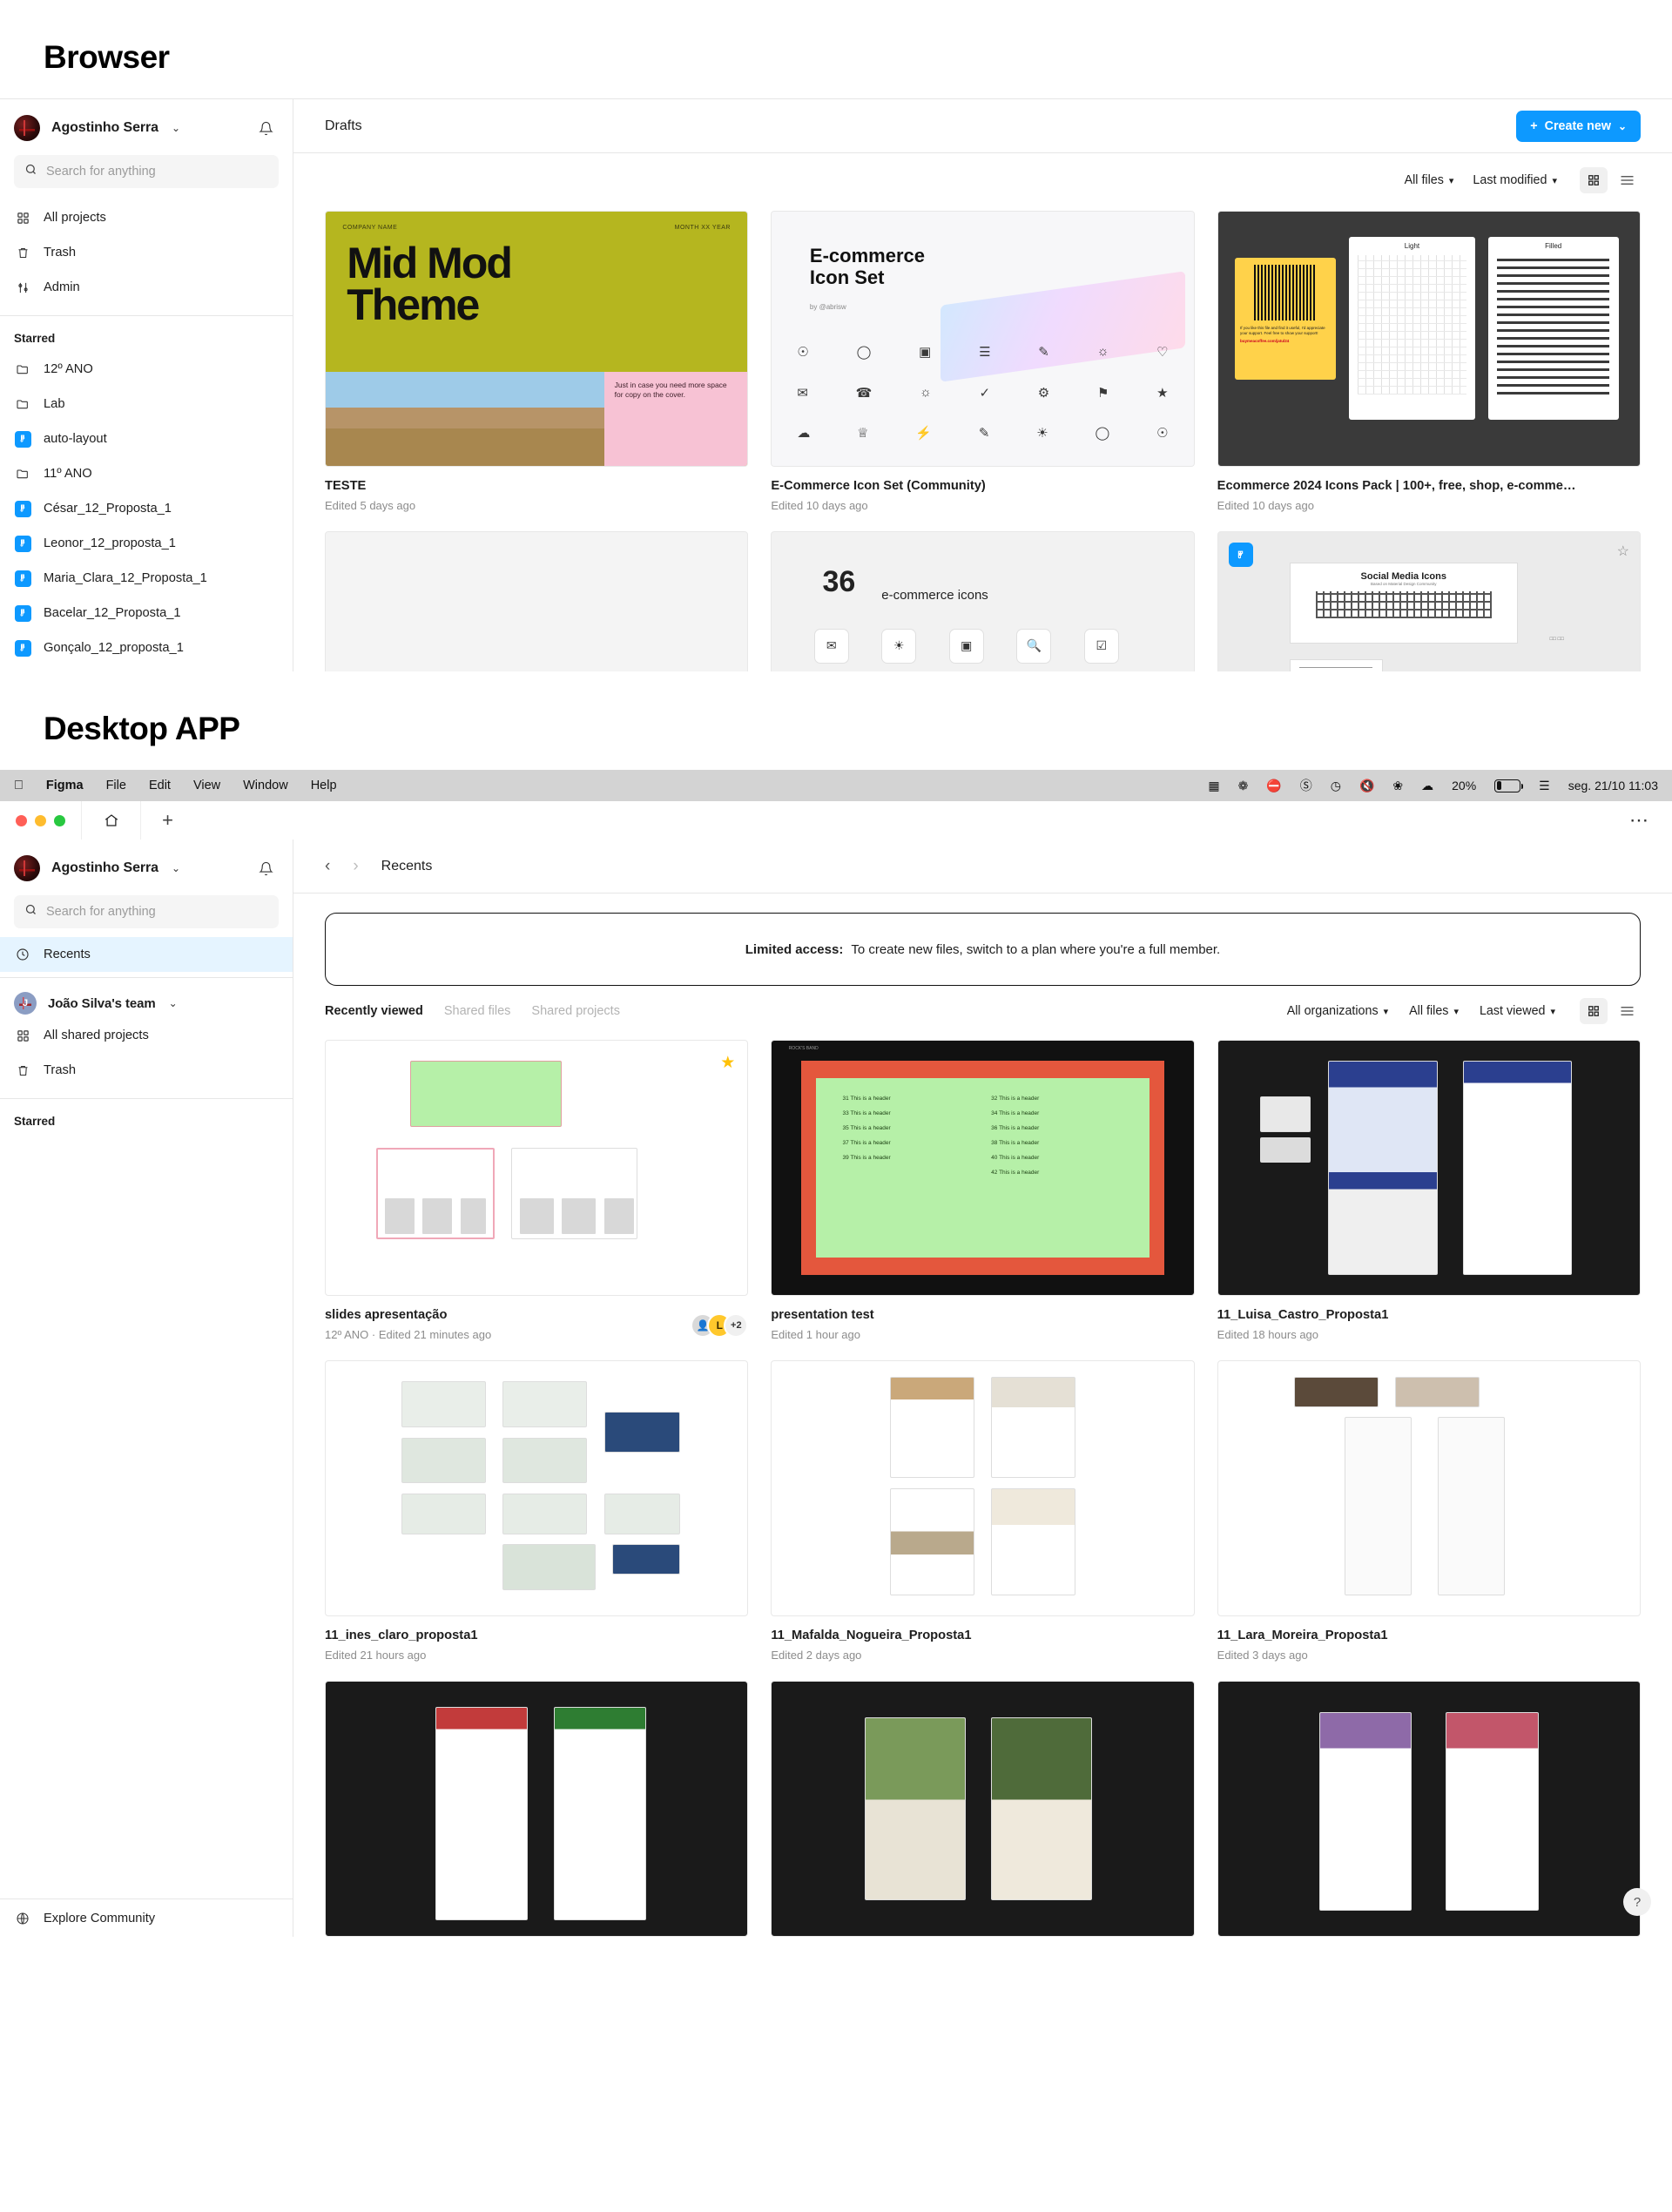 This screenshot has width=1672, height=2212. What do you see at coordinates (146, 544) in the screenshot?
I see `sidebar-item-starred: Leonor_12_proposta_1` at bounding box center [146, 544].